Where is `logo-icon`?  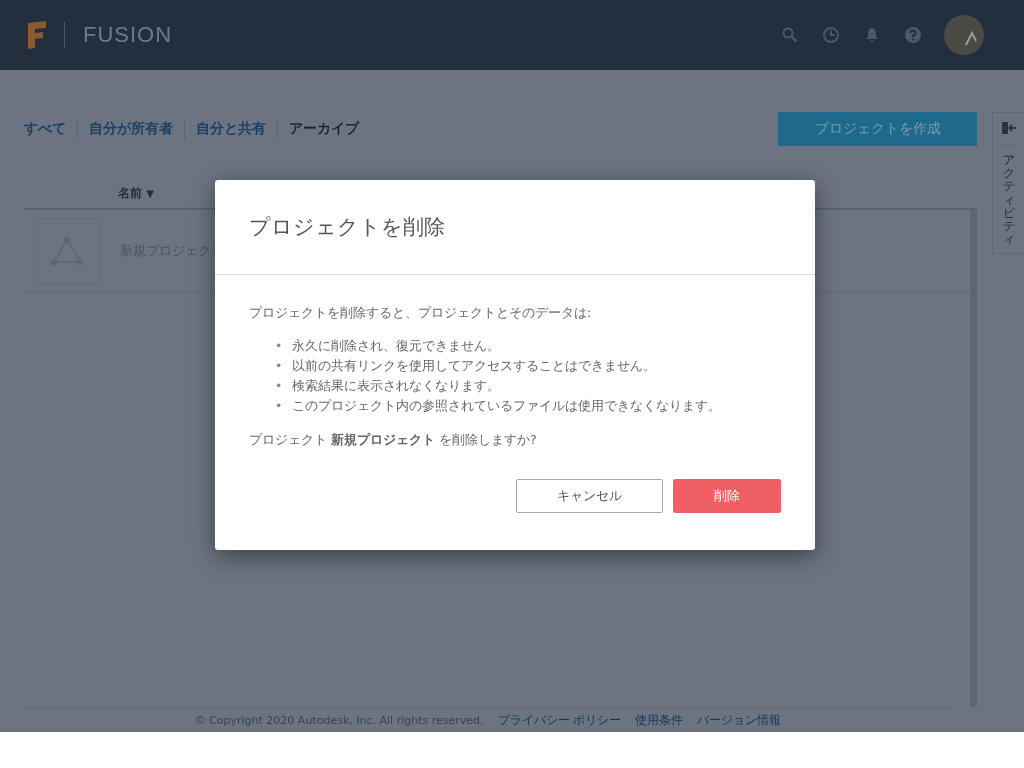
logo-icon is located at coordinates (37, 35).